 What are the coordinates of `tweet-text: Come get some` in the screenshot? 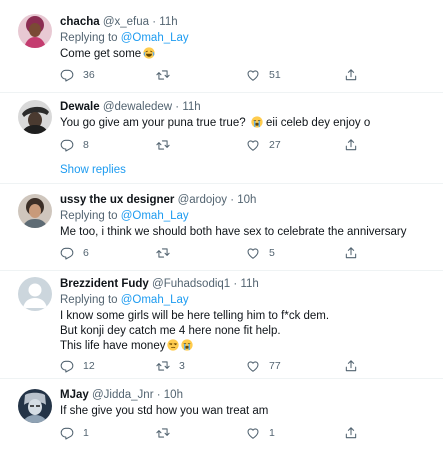 It's located at (245, 54).